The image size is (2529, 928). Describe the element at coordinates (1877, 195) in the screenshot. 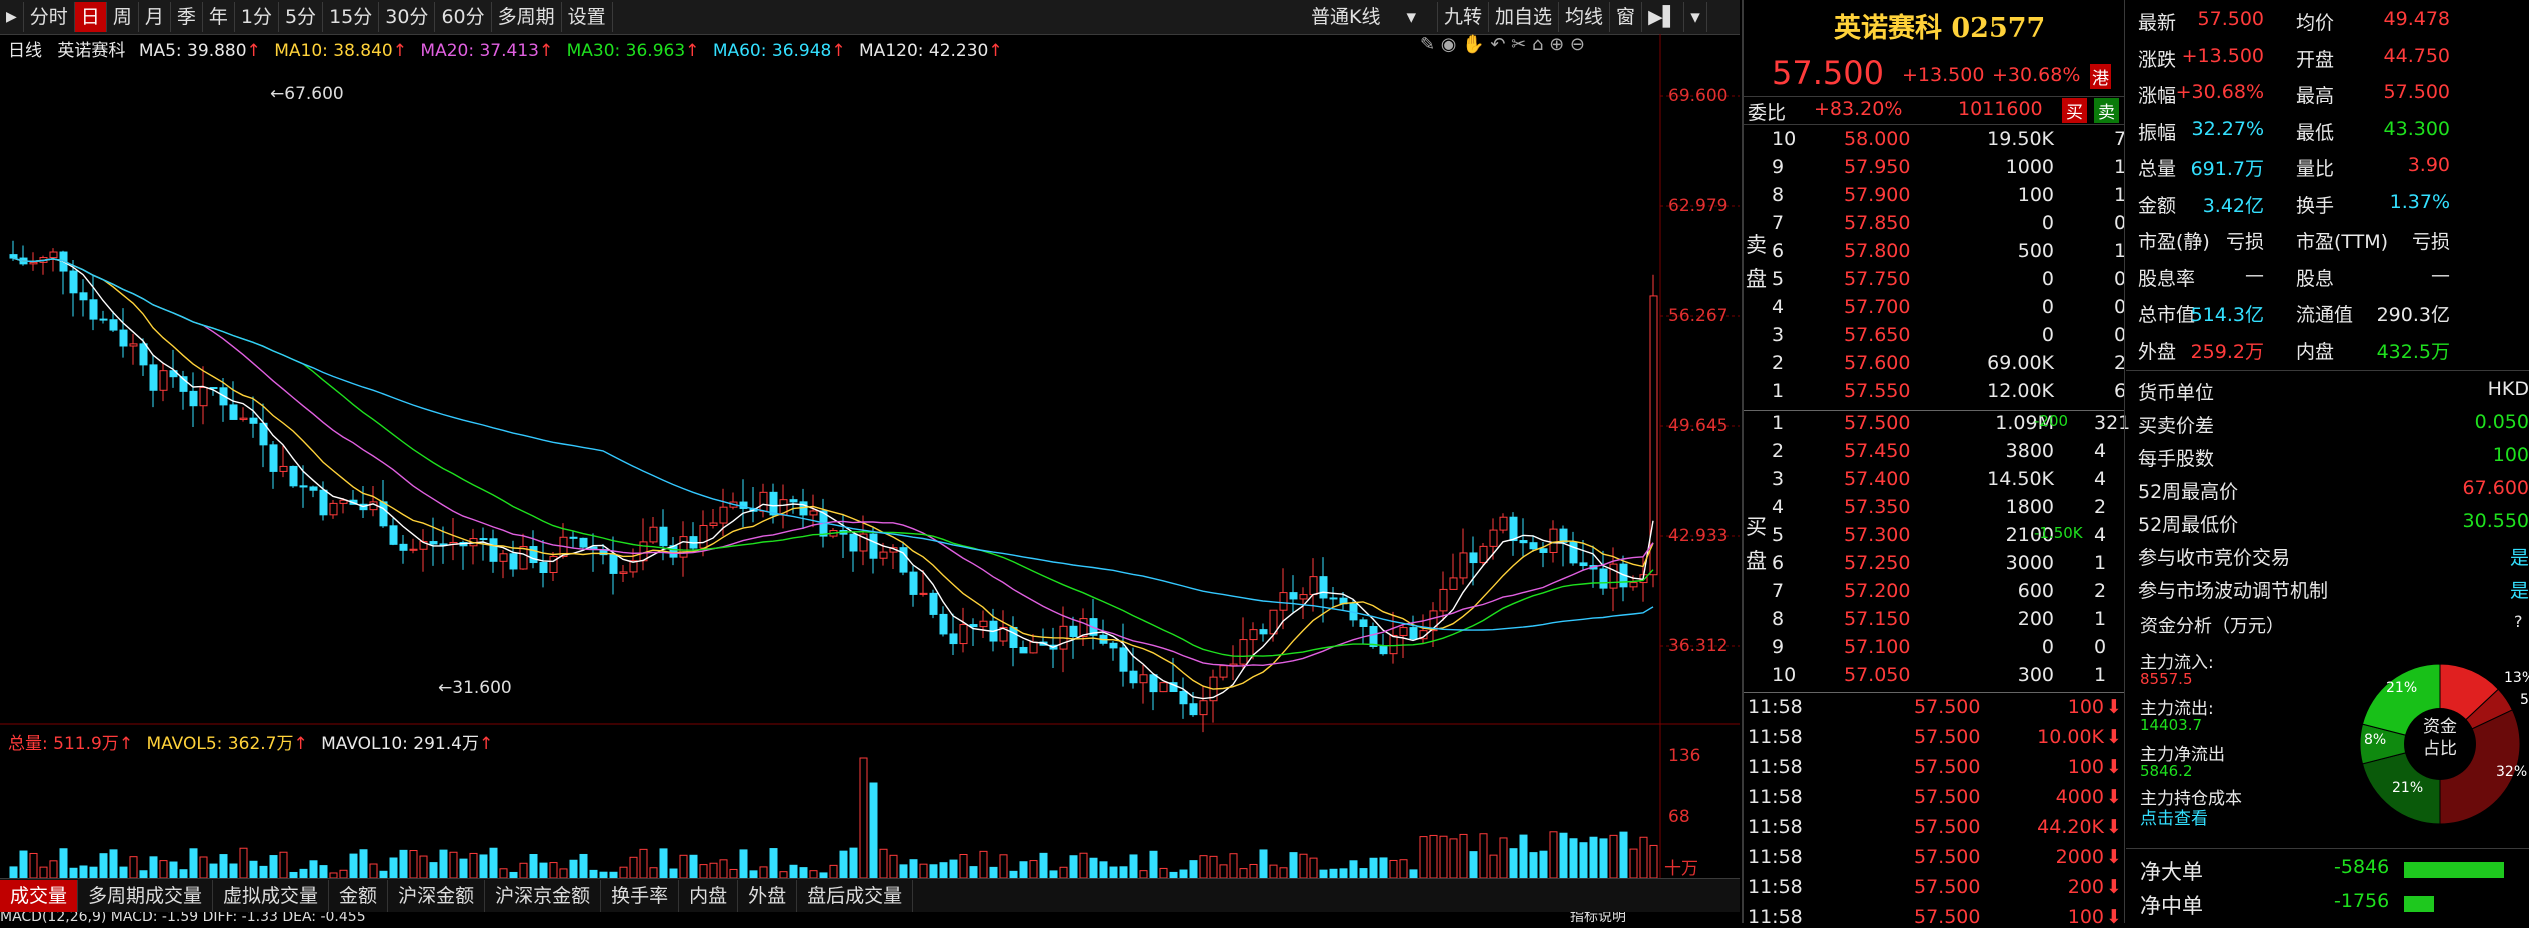

I see `ask-price: 57.900` at that location.